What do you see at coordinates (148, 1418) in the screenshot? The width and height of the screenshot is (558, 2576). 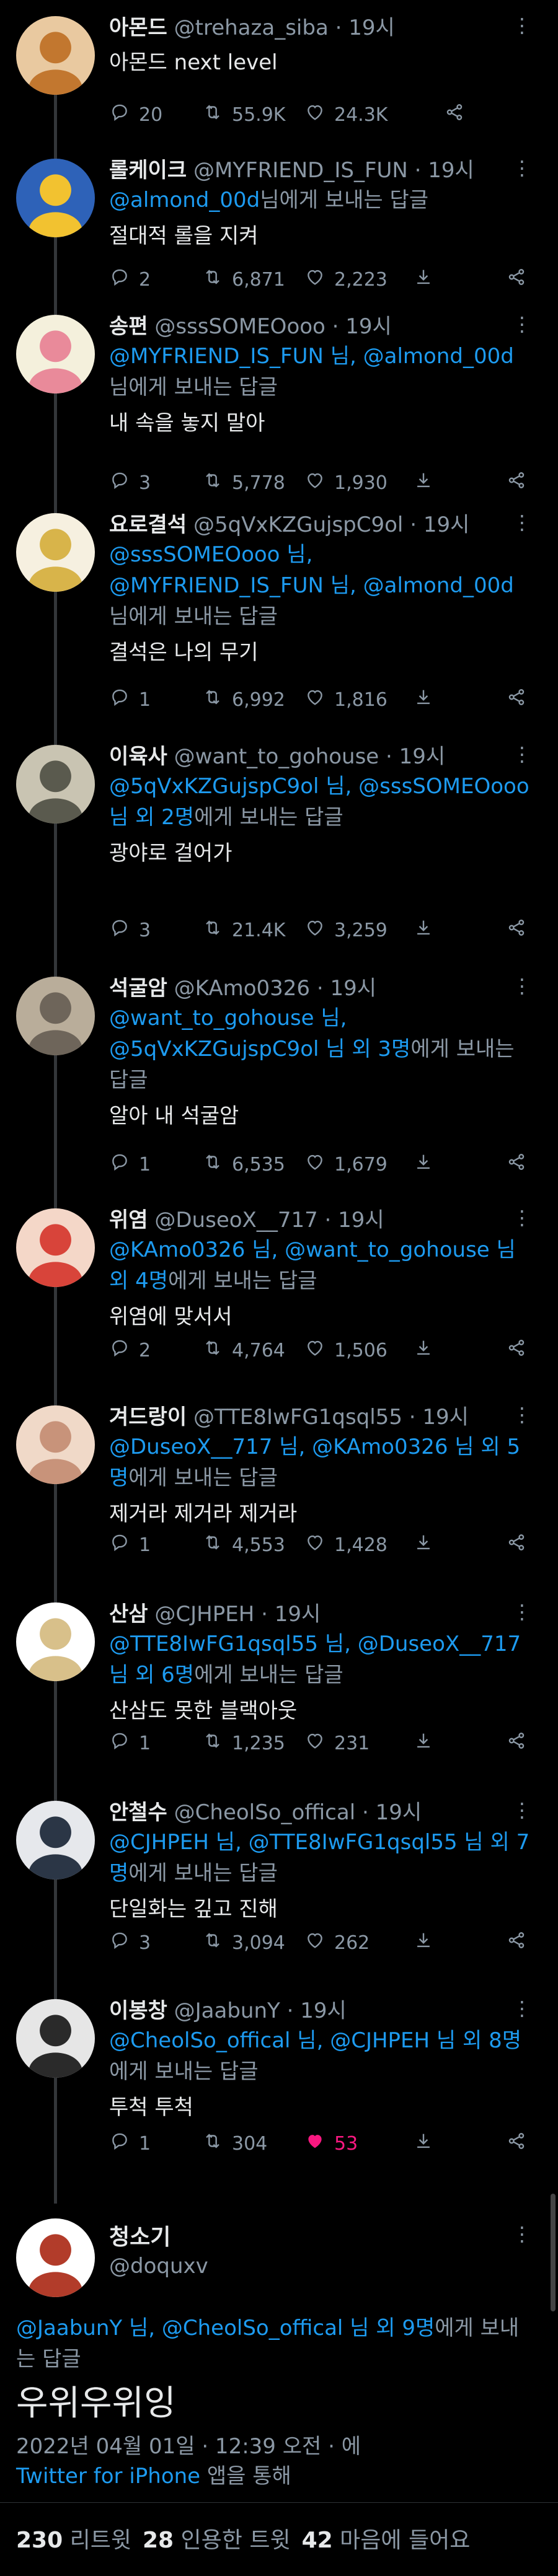 I see `author-name: 겨드랑이` at bounding box center [148, 1418].